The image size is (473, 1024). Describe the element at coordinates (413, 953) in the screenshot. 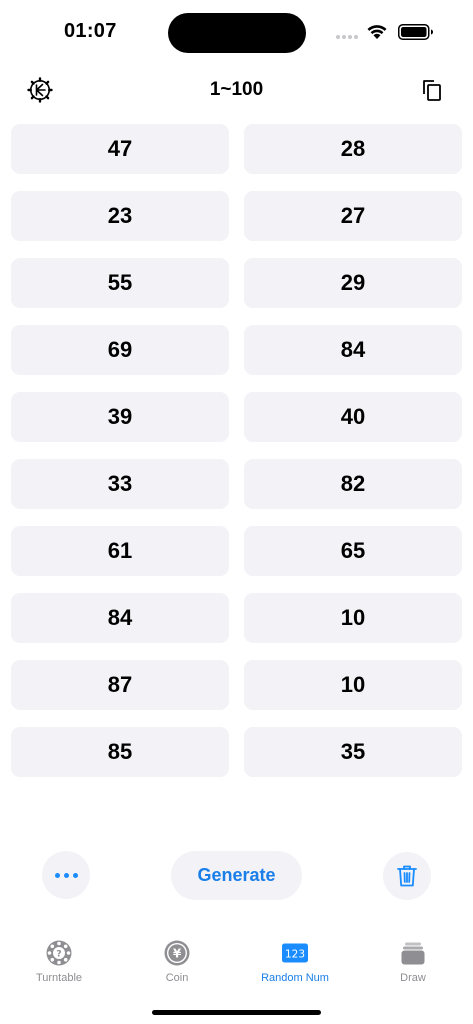

I see `draw-box-icon` at that location.